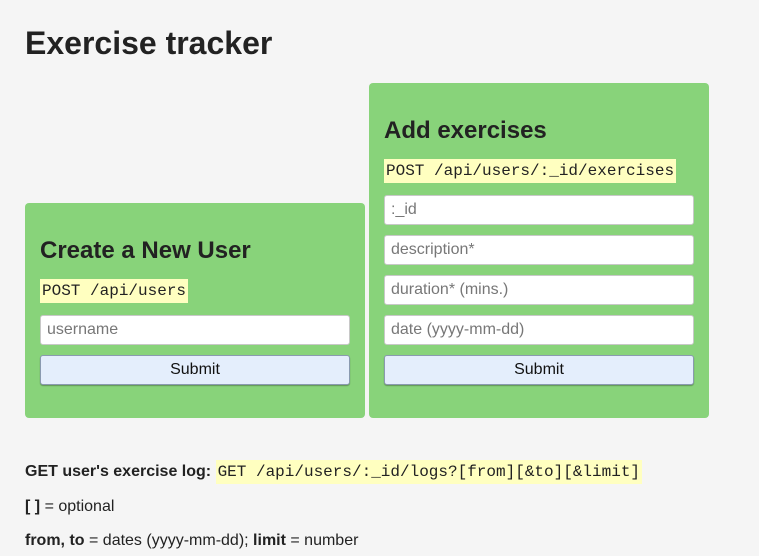  What do you see at coordinates (465, 130) in the screenshot?
I see `add-exercises-heading: Add exercises` at bounding box center [465, 130].